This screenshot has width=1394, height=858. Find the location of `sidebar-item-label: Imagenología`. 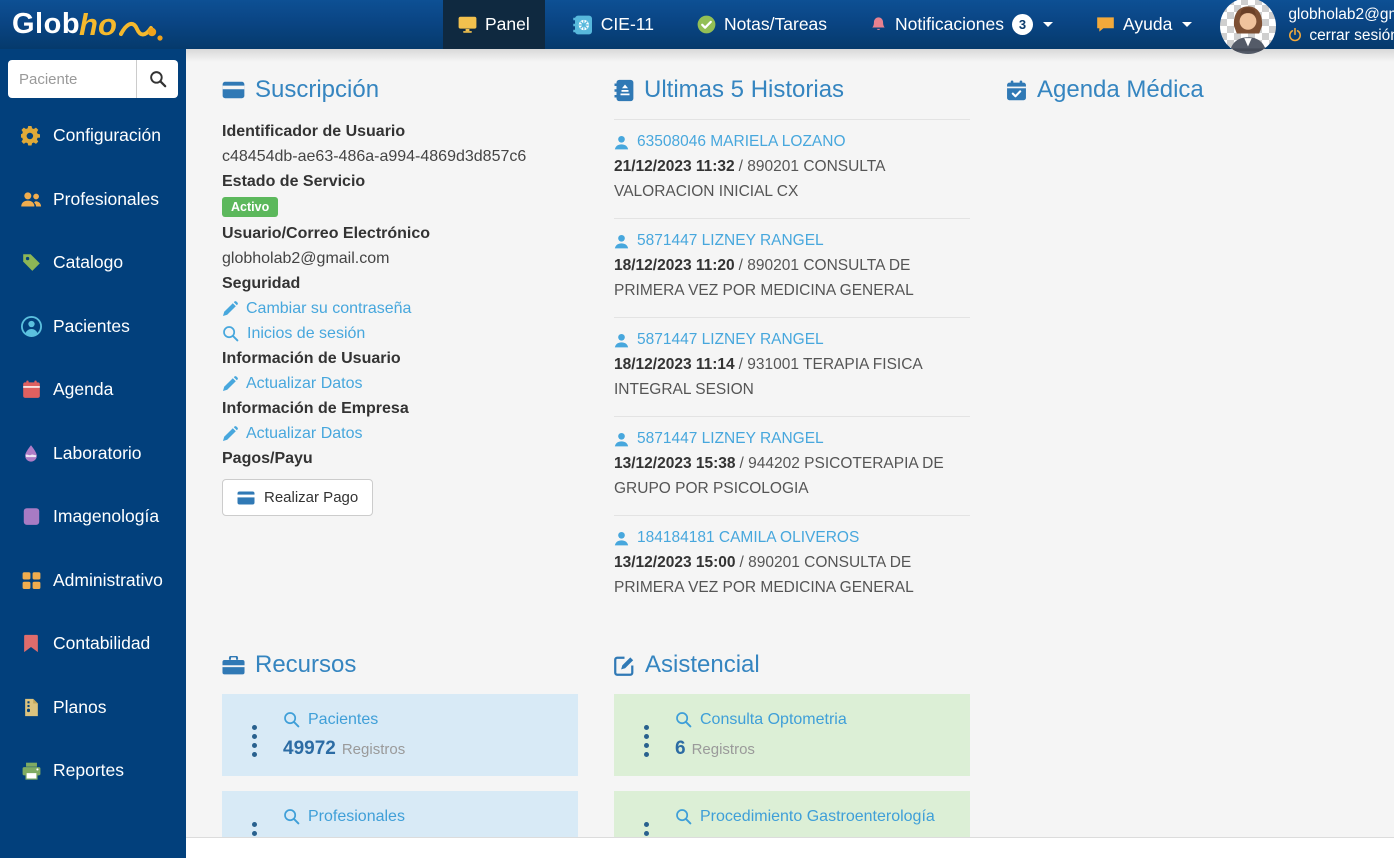

sidebar-item-label: Imagenología is located at coordinates (106, 516).